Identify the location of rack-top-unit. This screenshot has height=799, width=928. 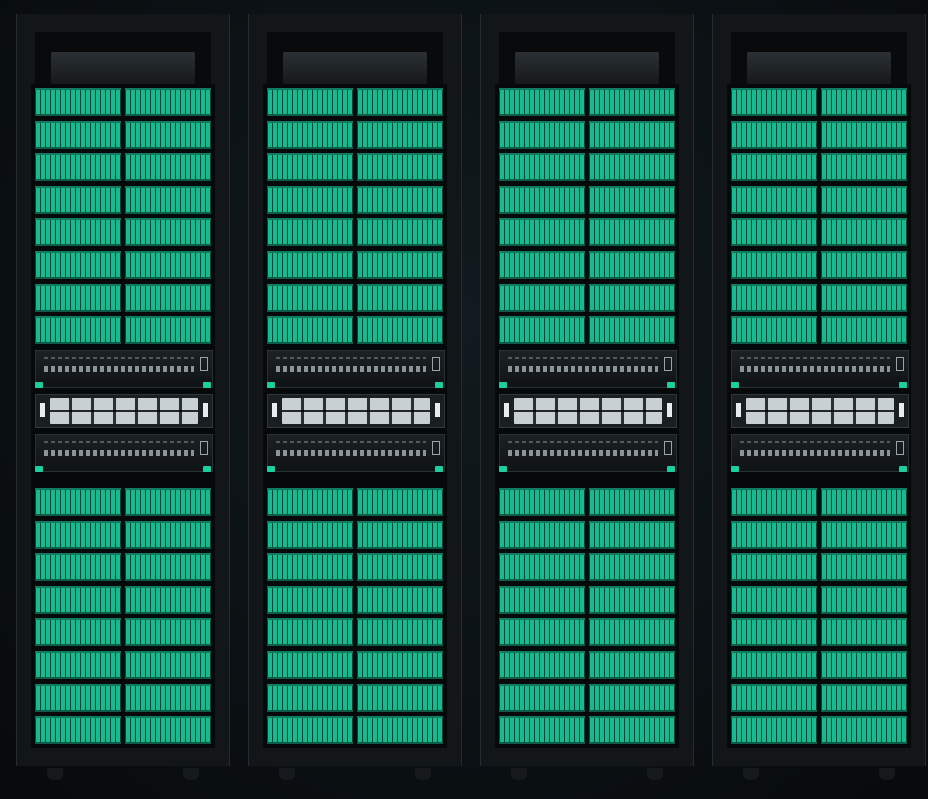
(123, 68).